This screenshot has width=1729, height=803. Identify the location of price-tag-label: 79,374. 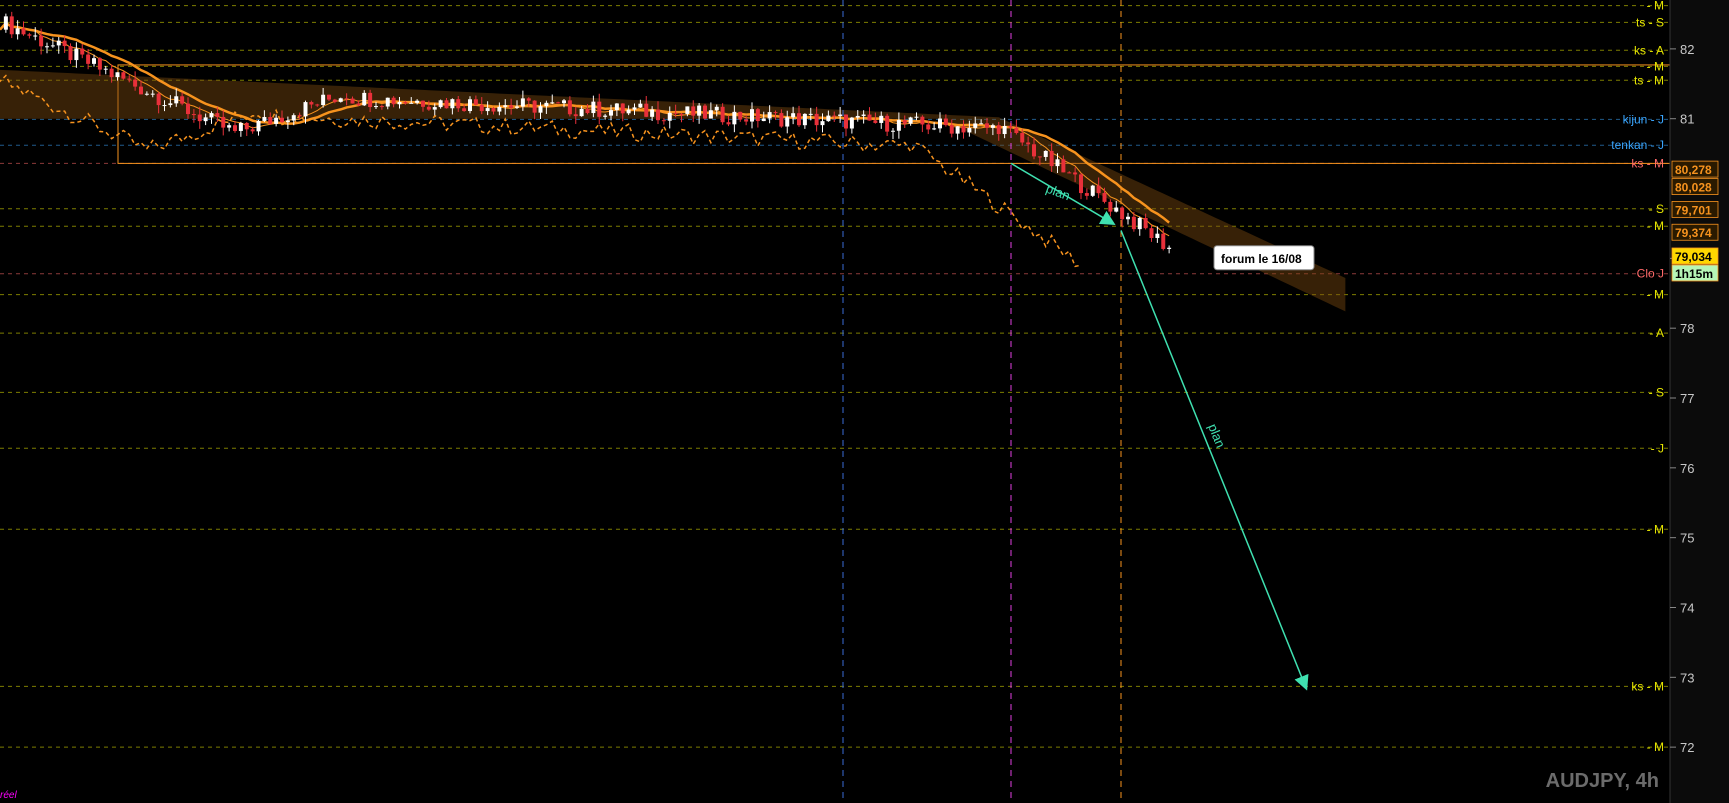
(1693, 233).